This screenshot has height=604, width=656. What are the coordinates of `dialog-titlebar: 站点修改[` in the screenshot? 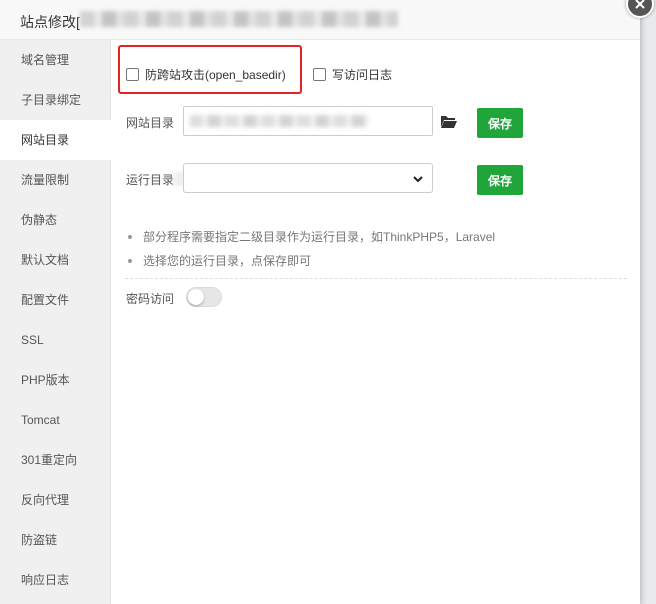 It's located at (320, 20).